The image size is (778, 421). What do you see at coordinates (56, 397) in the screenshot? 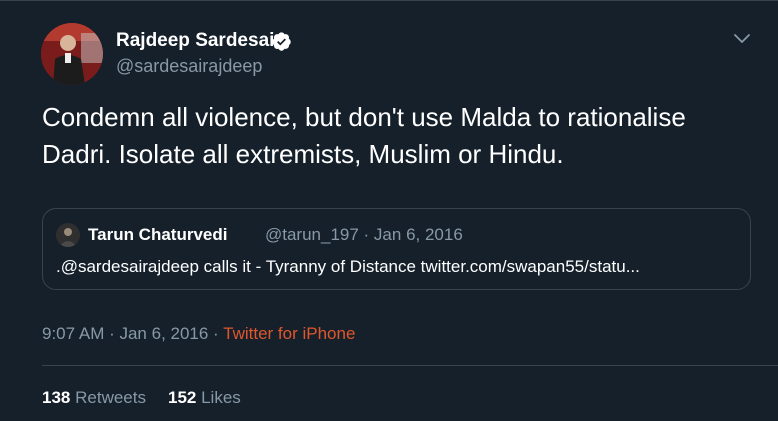
I see `retweets-count: 138` at bounding box center [56, 397].